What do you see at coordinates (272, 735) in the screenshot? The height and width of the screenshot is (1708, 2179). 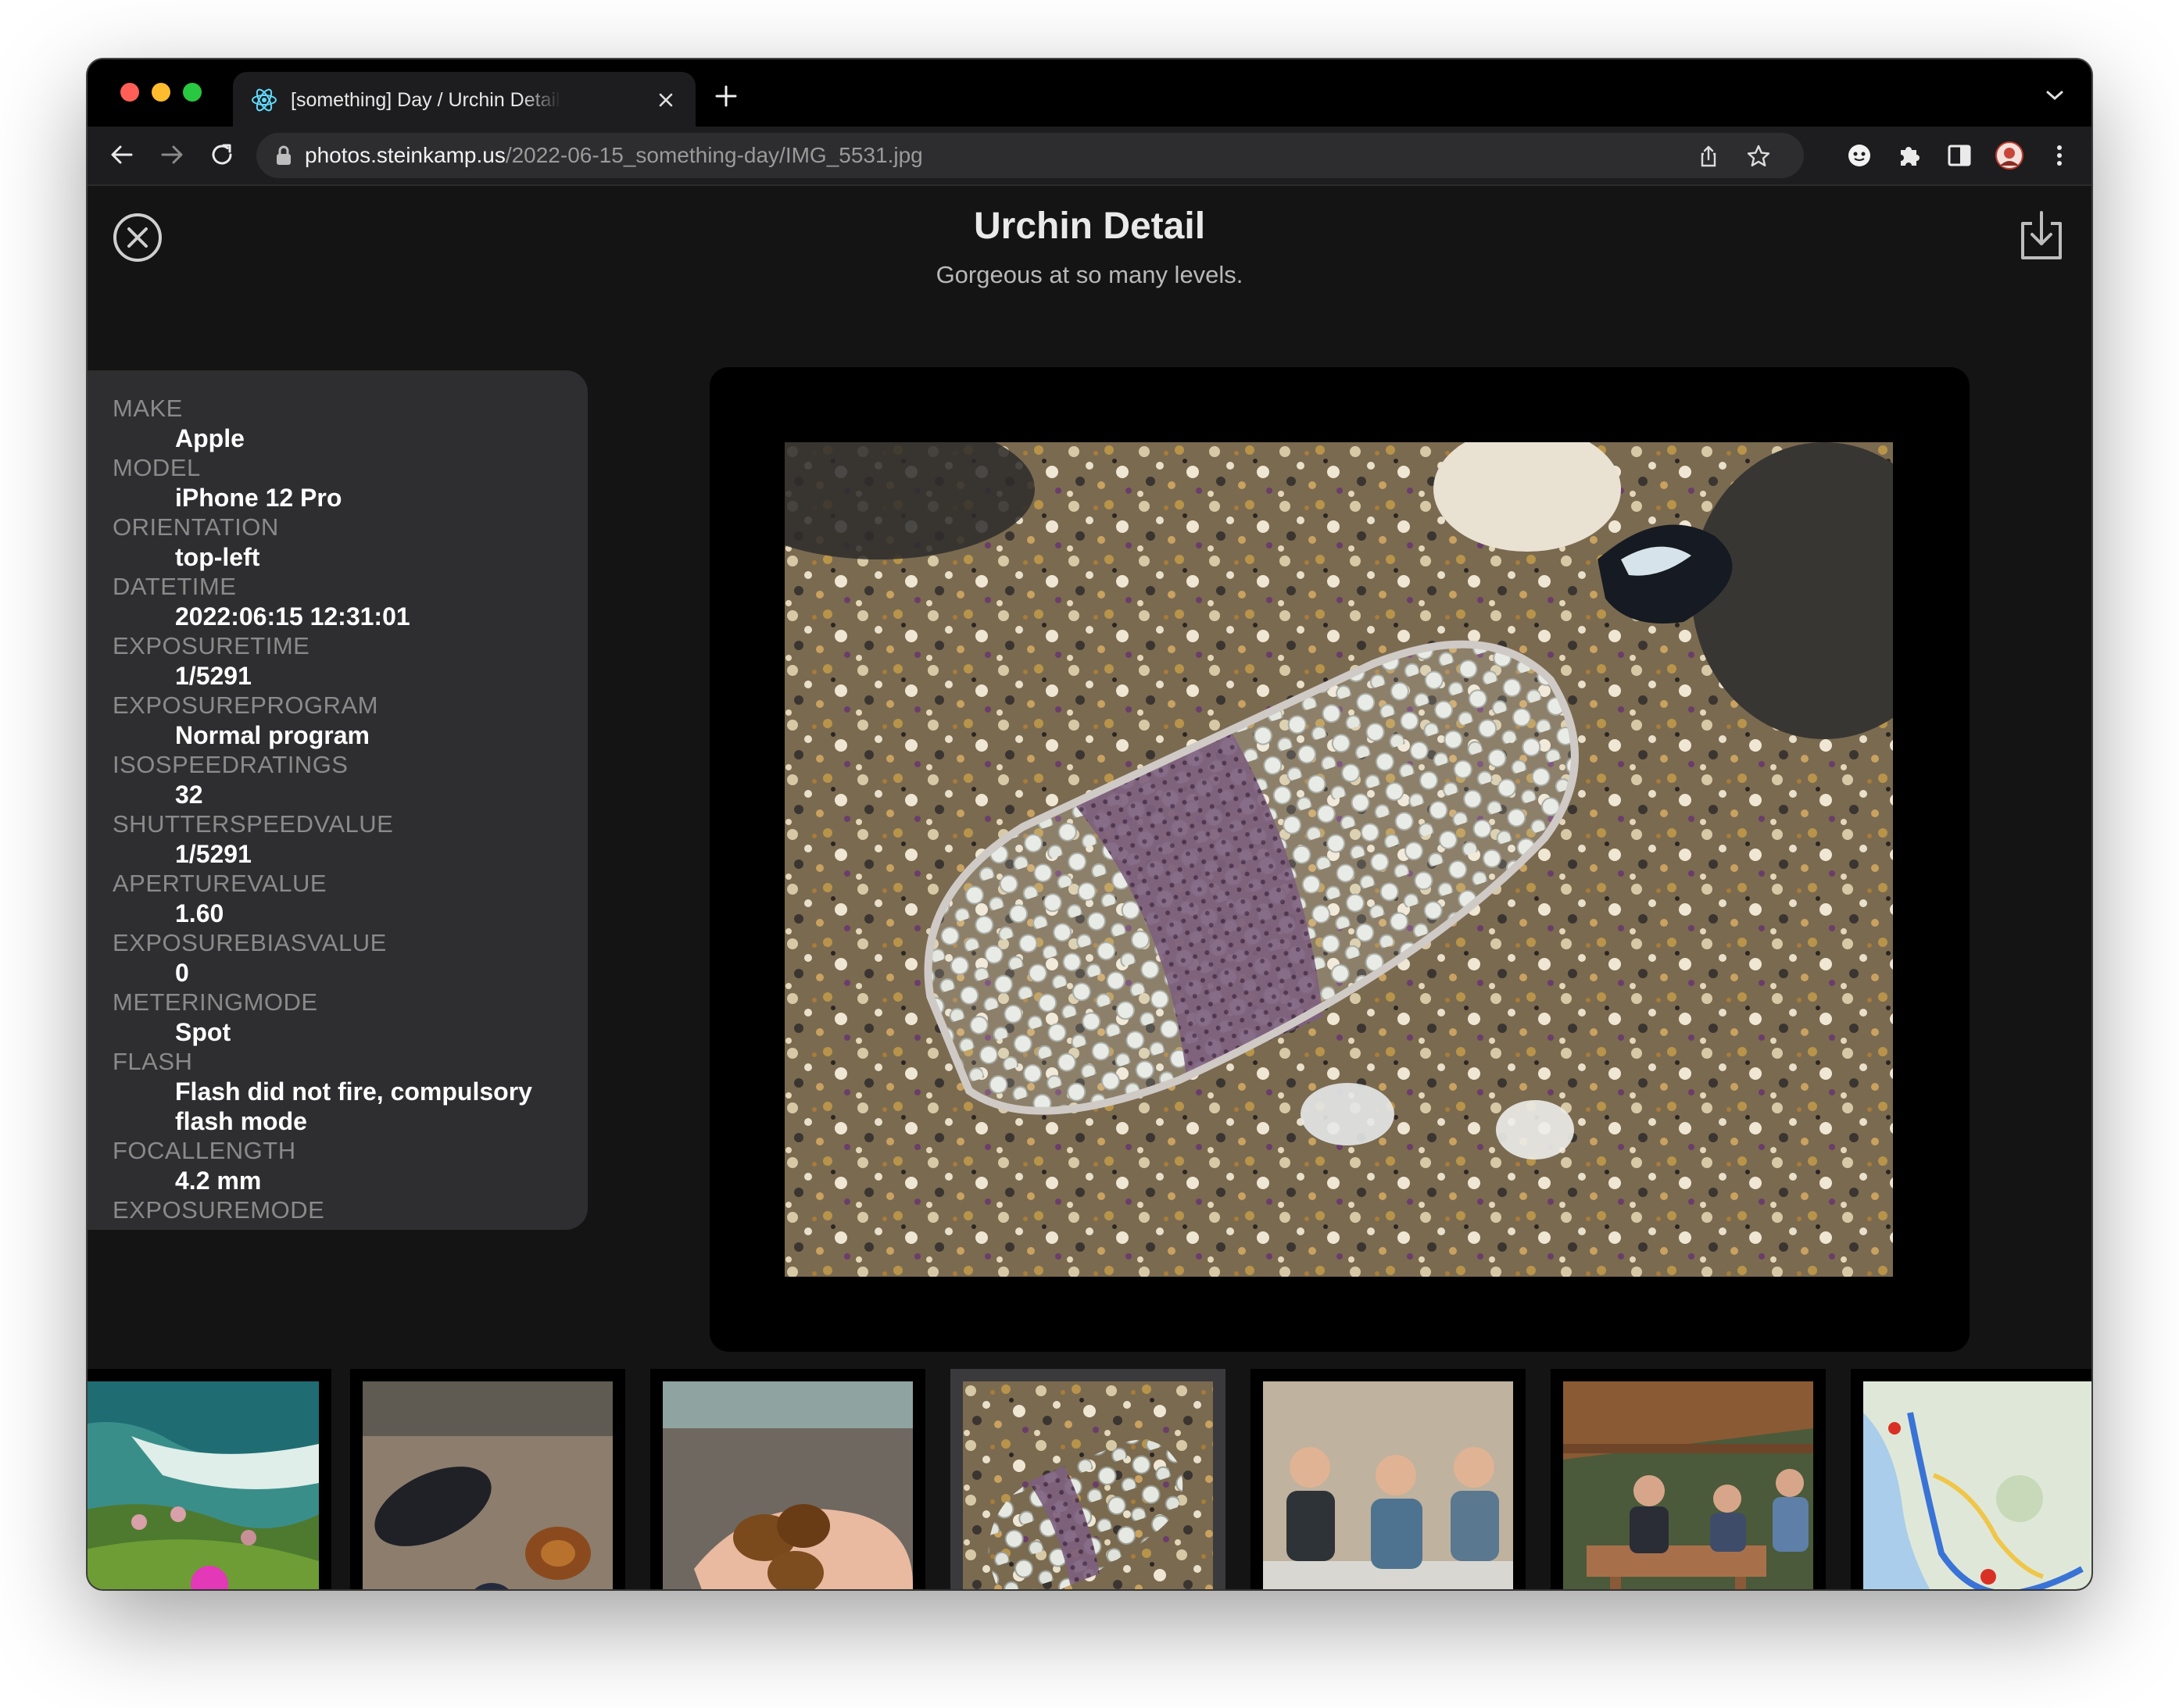 I see `exif-value: Normal program` at bounding box center [272, 735].